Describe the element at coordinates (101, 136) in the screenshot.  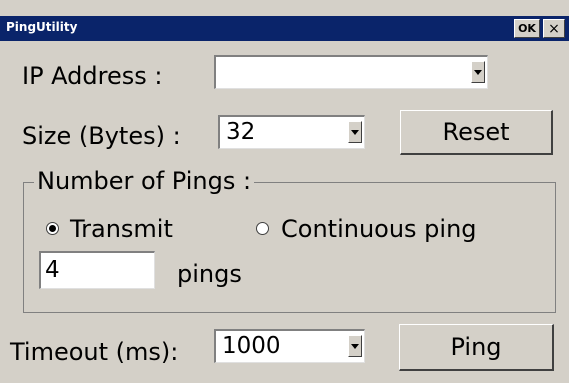
I see `size-label: Size (Bytes) :` at that location.